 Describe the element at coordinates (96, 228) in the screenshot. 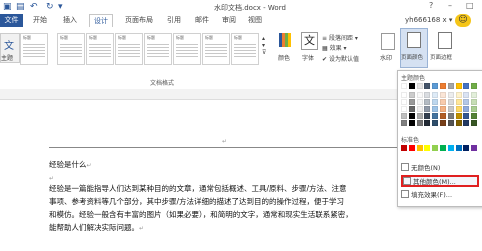

I see `body-line-4: 能帮助人们解决实际问题。↵` at that location.